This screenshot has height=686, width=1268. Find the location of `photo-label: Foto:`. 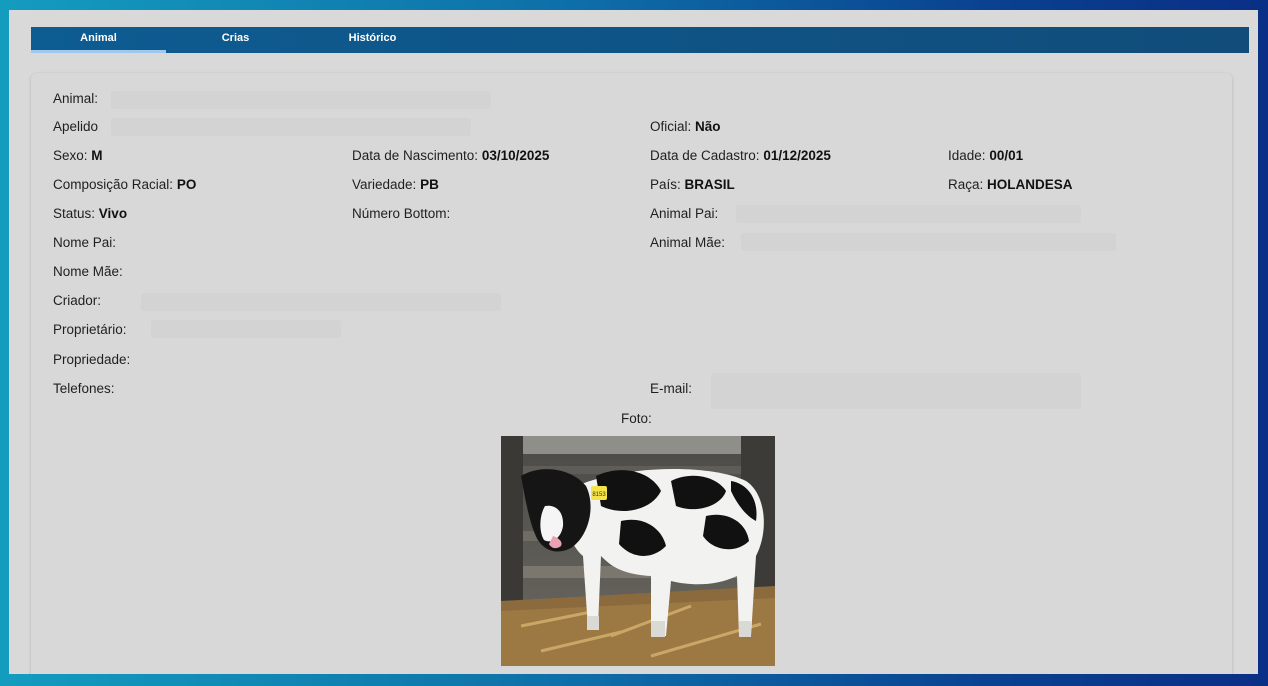

photo-label: Foto: is located at coordinates (636, 418).